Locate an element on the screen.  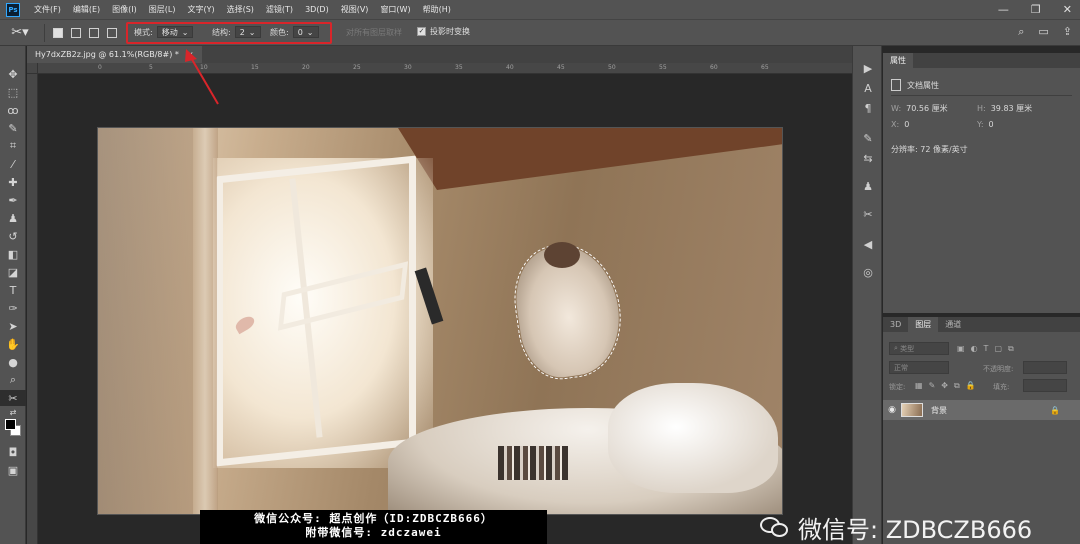
adjustments-panel-icon: ⇆ is located at coordinates (868, 158).